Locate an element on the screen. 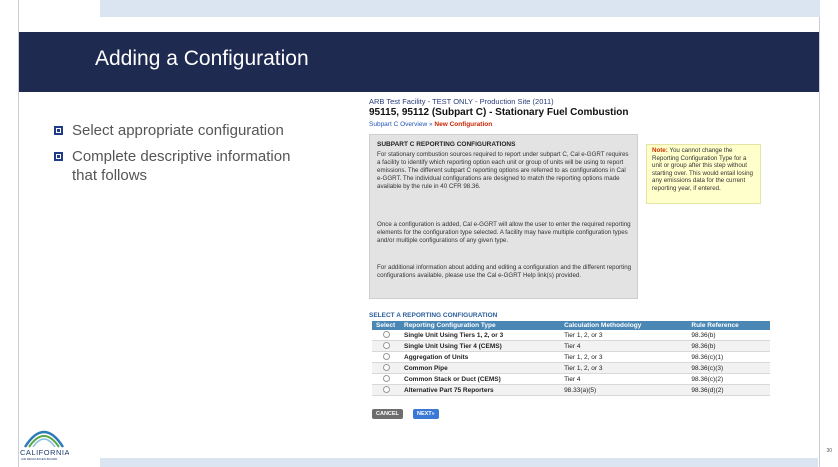 The height and width of the screenshot is (467, 838). rule-reference: 98.36(c)(2) is located at coordinates (728, 379).